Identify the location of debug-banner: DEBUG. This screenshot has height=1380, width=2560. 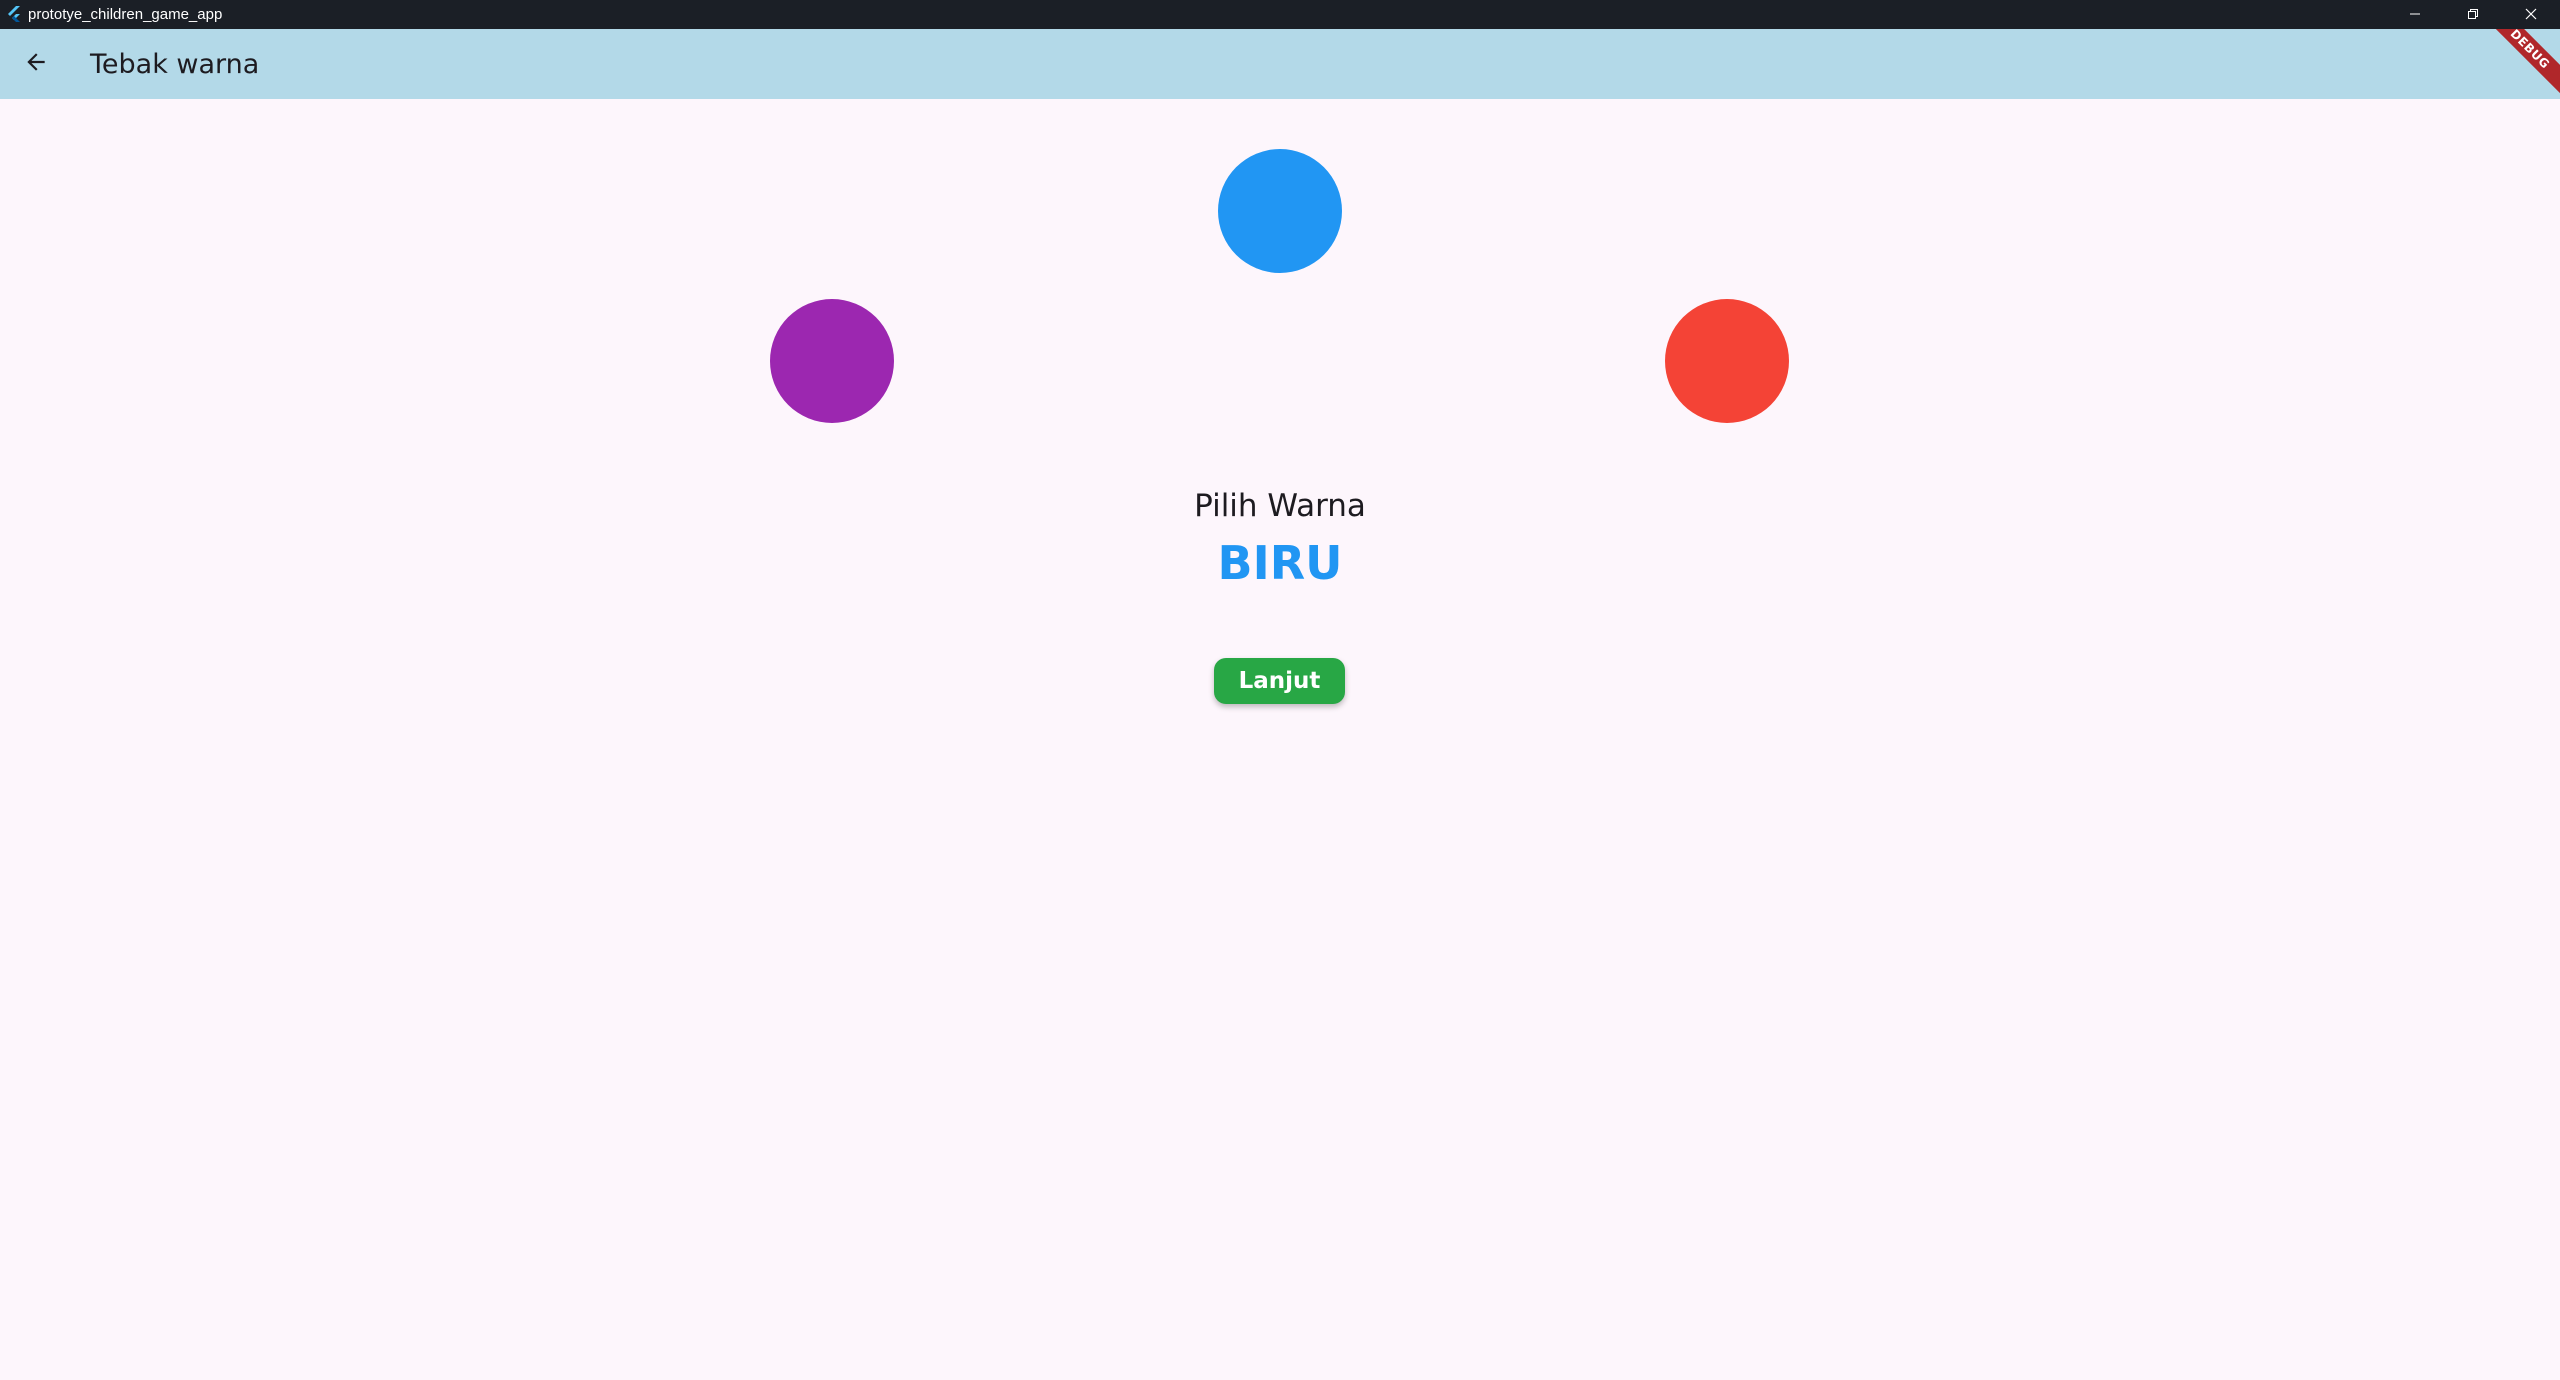
(2516, 64).